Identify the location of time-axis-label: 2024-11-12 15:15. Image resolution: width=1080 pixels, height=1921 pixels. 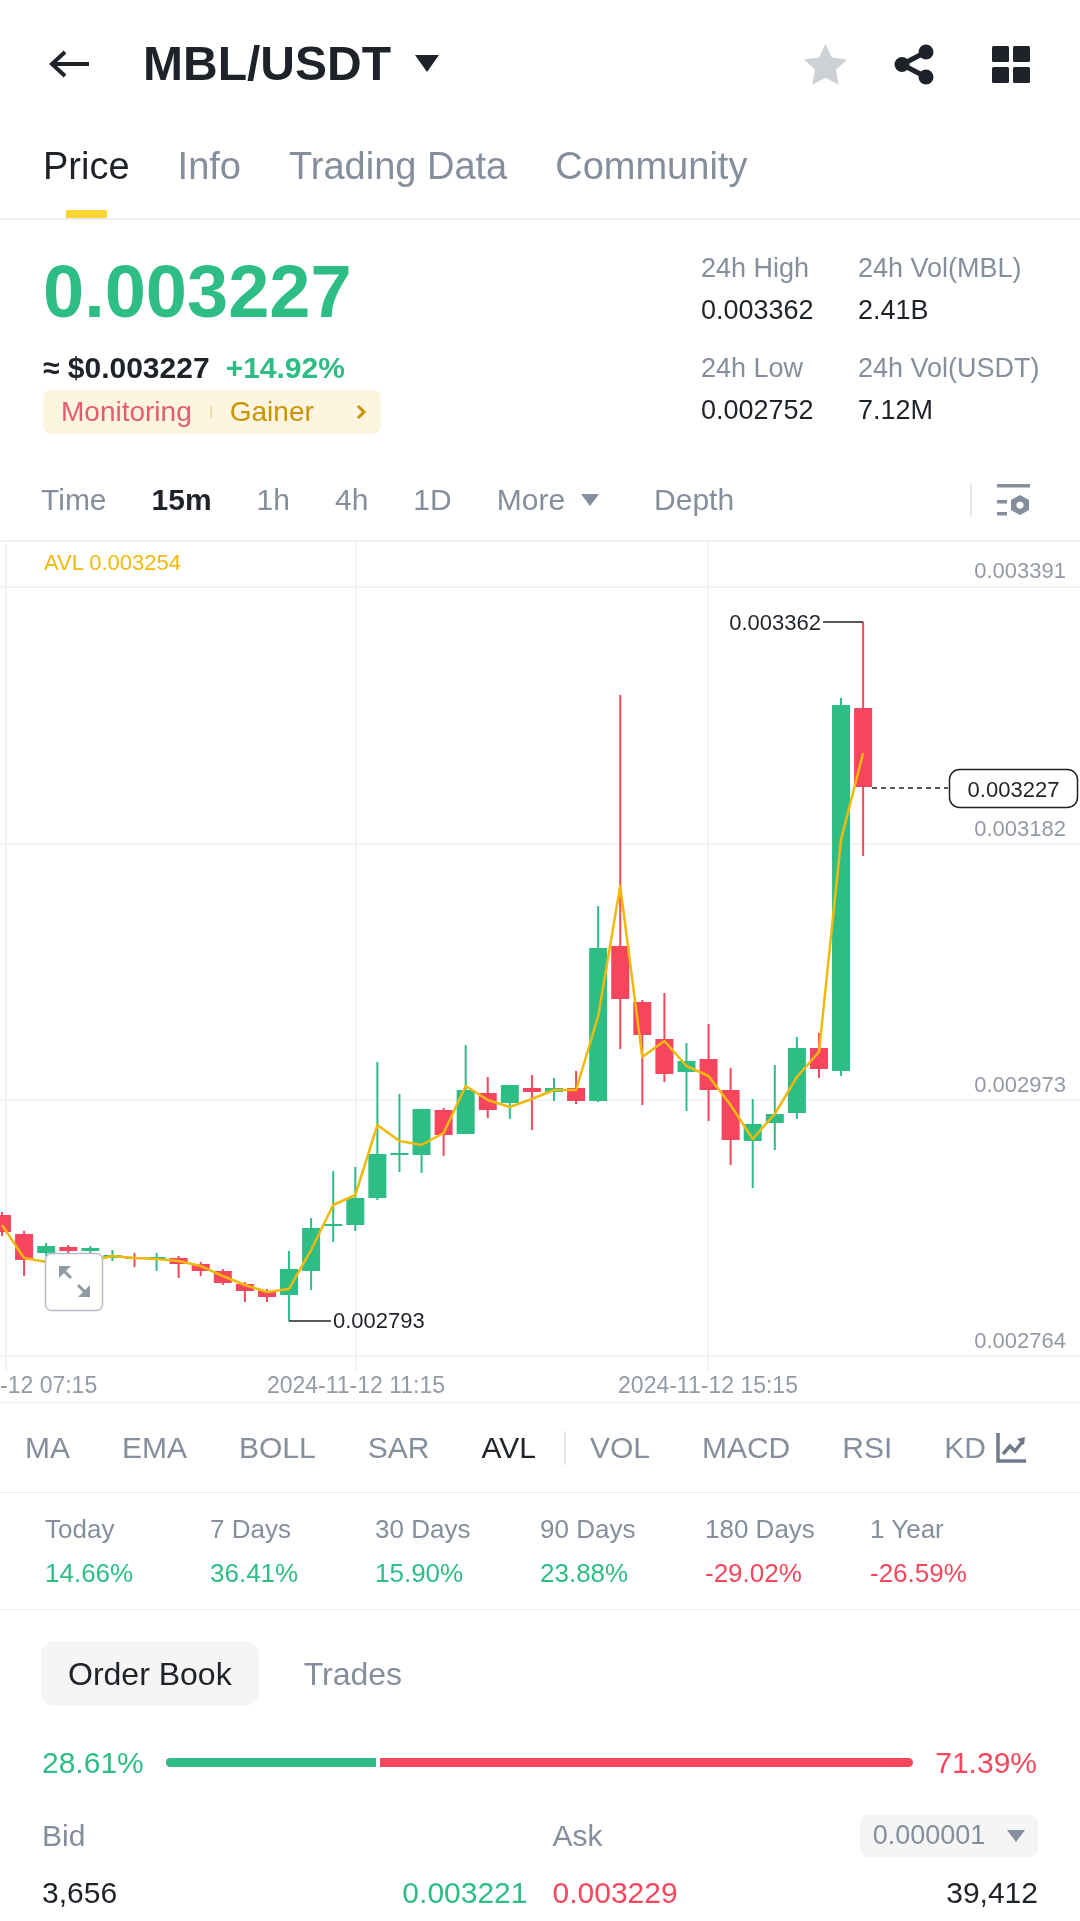
(708, 1385).